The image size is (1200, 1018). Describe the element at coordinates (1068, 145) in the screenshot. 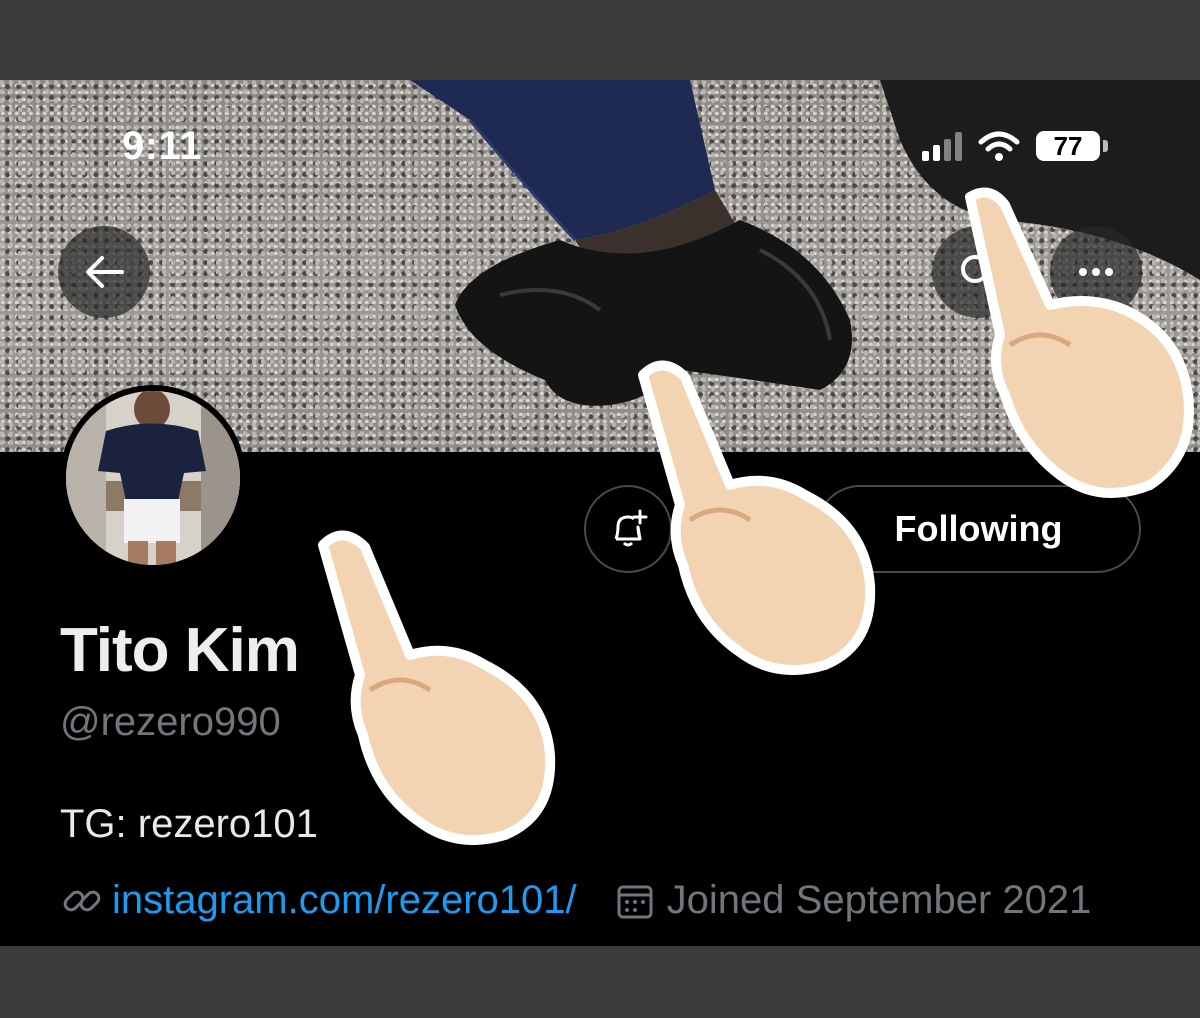

I see `battery-level: 77` at that location.